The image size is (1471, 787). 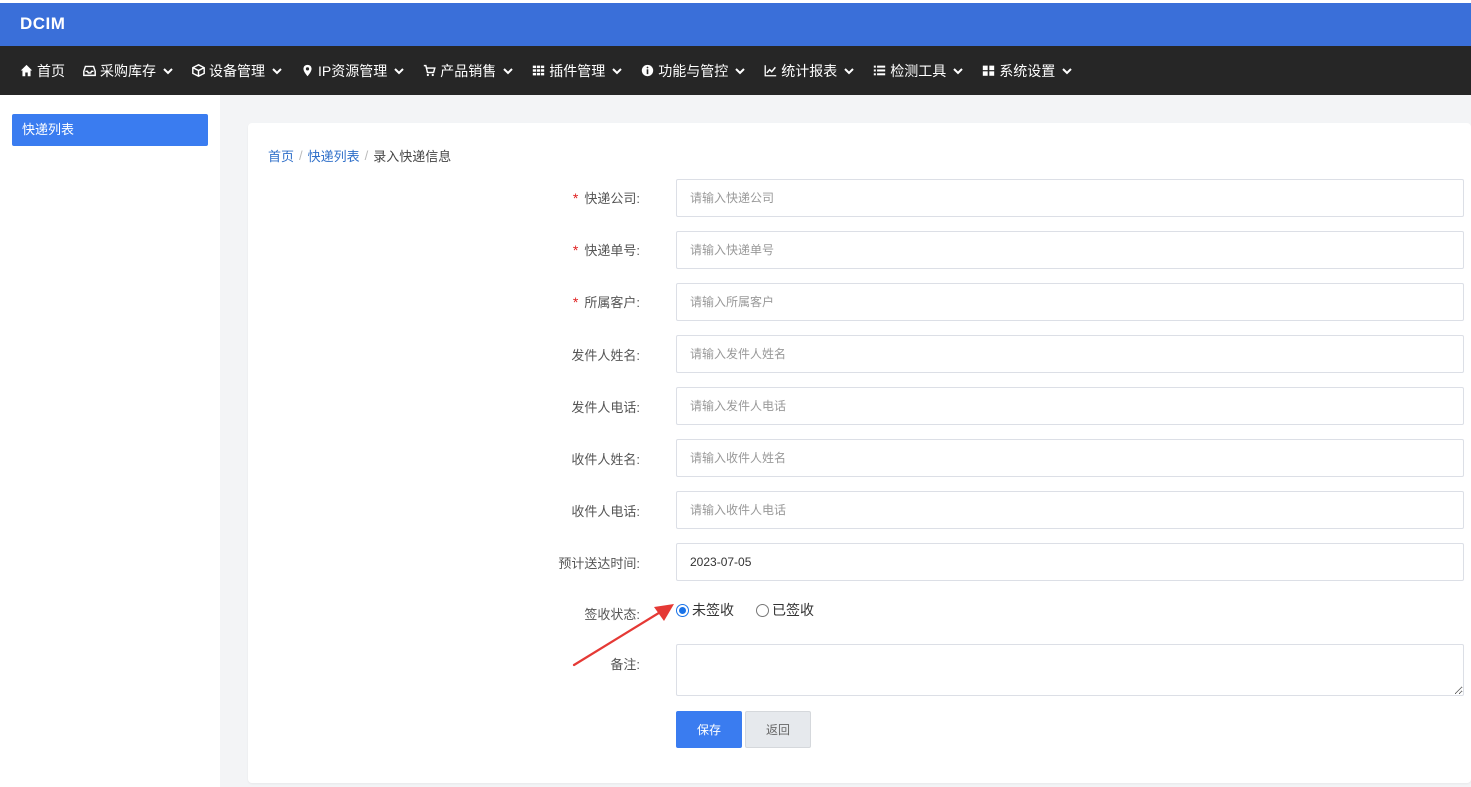 I want to click on receiver-name-label: 收件人姓名:, so click(x=605, y=459).